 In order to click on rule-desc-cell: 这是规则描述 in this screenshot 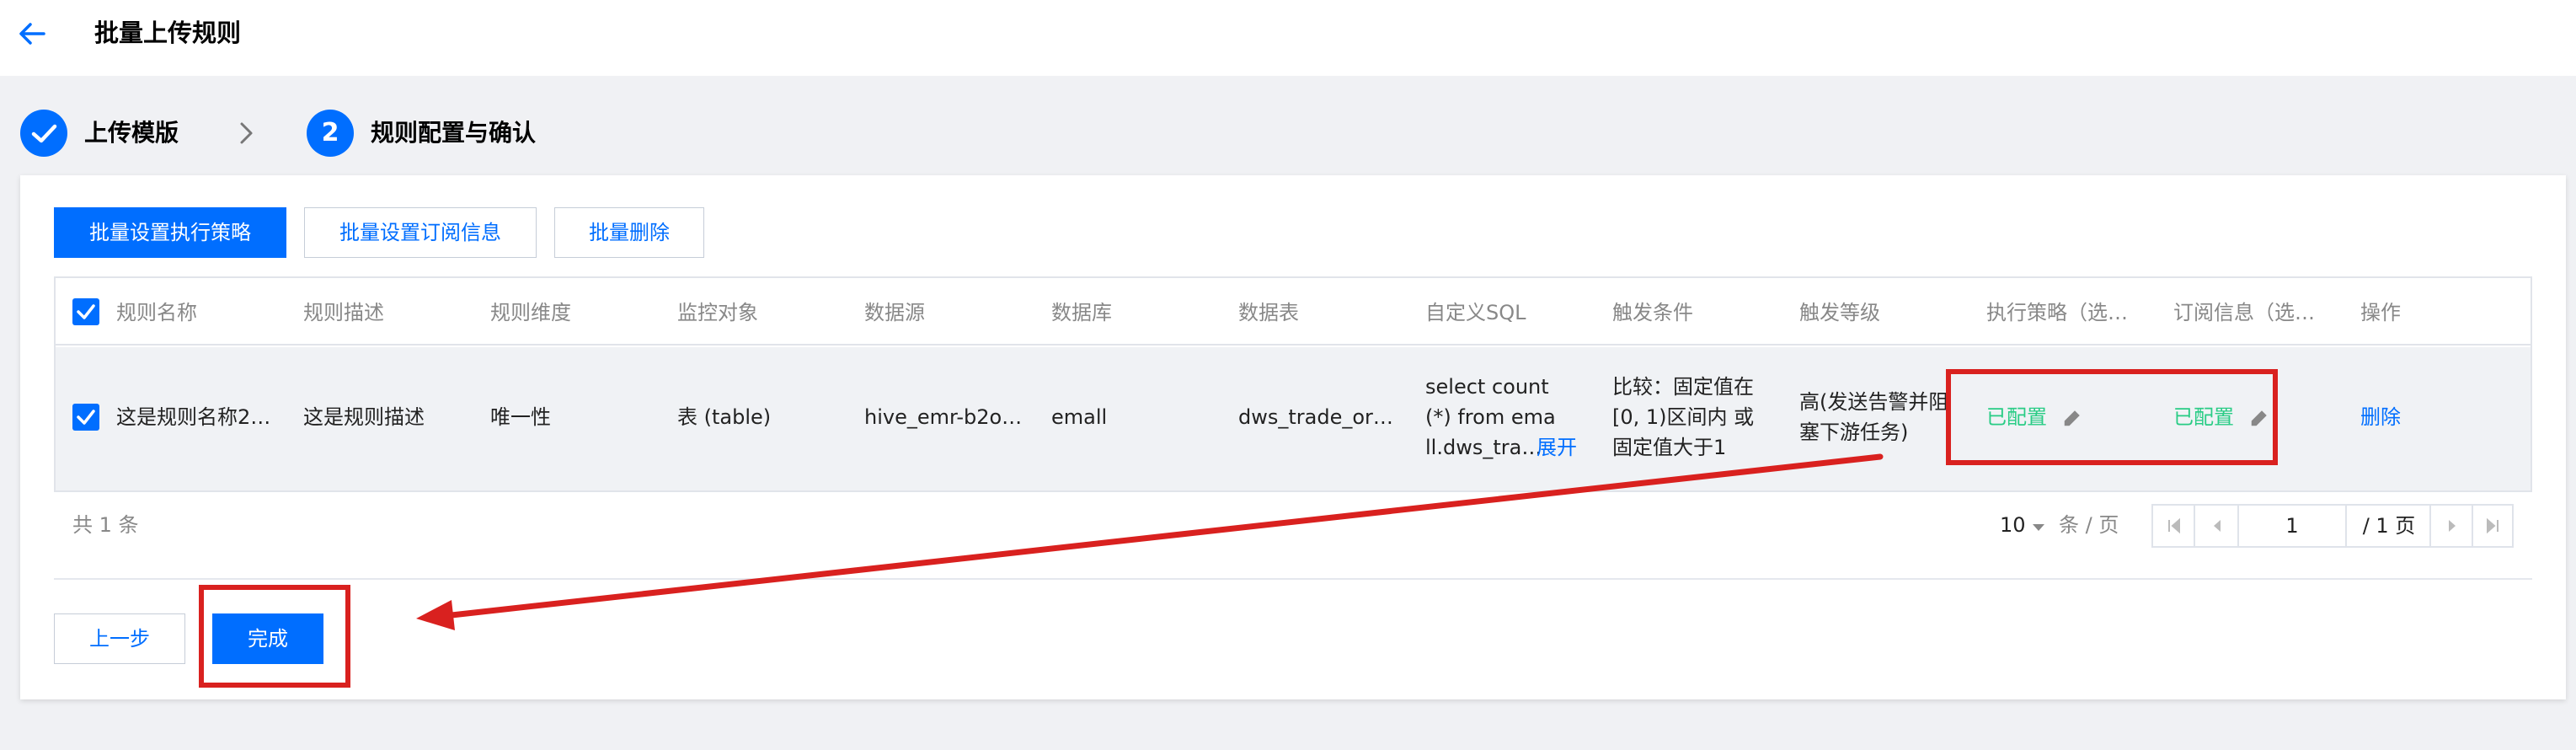, I will do `click(364, 417)`.